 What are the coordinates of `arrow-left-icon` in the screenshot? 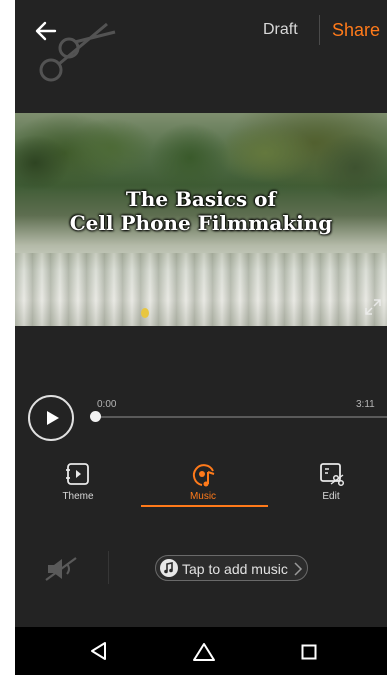 It's located at (46, 31).